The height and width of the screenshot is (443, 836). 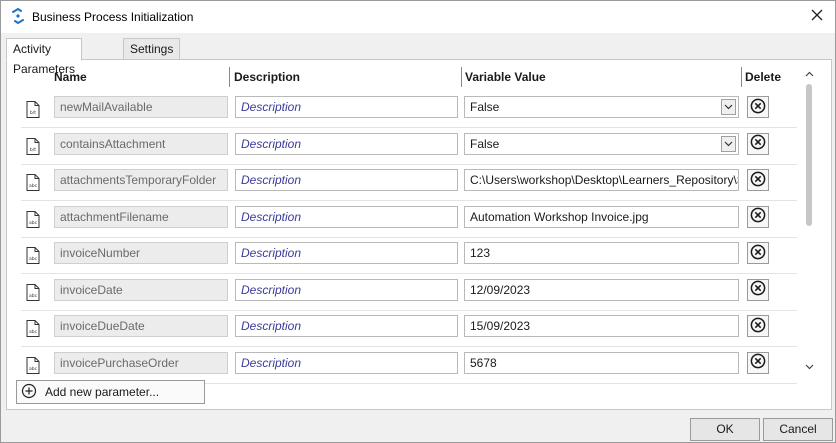 What do you see at coordinates (141, 253) in the screenshot?
I see `parameter-name-field: invoiceNumber` at bounding box center [141, 253].